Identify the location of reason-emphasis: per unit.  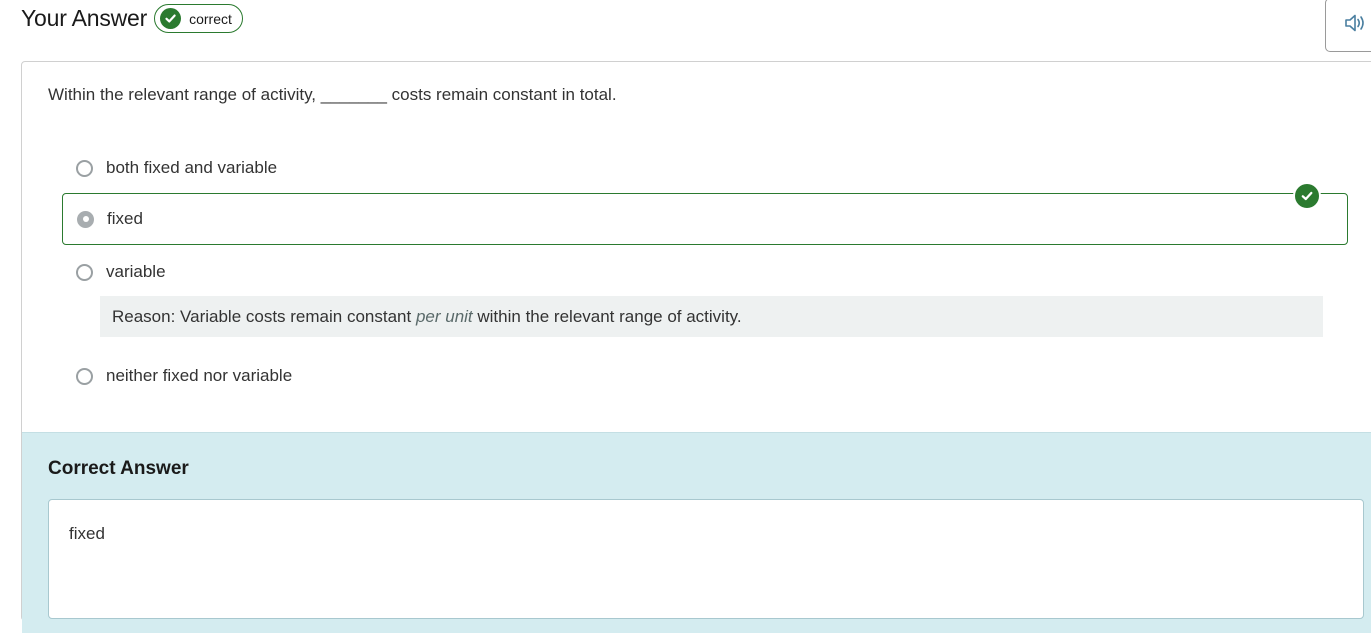
(444, 316).